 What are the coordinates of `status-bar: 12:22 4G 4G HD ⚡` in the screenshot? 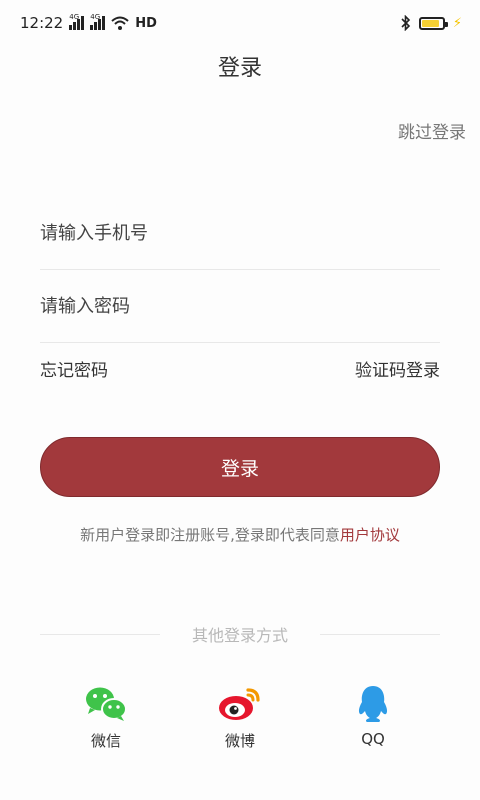 It's located at (240, 23).